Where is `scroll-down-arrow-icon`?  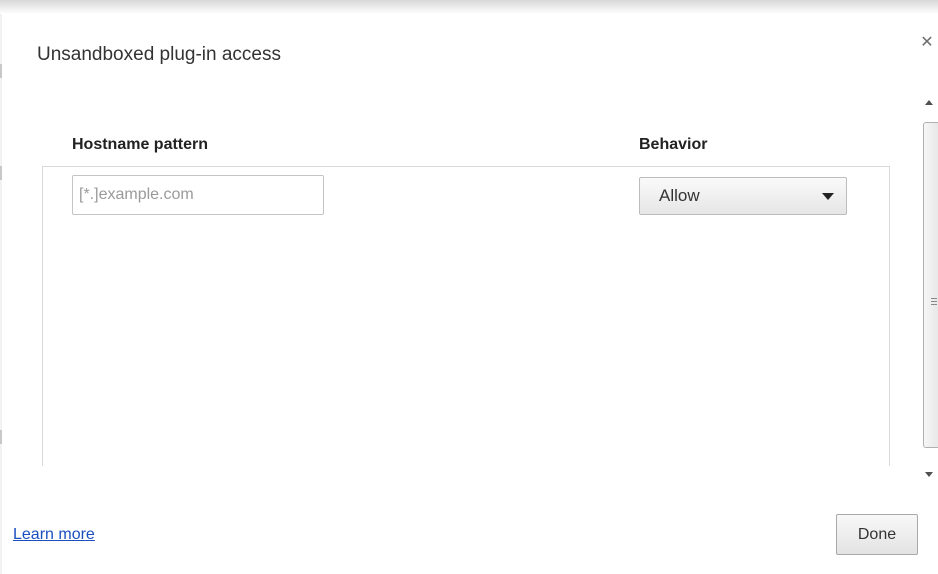
scroll-down-arrow-icon is located at coordinates (929, 474).